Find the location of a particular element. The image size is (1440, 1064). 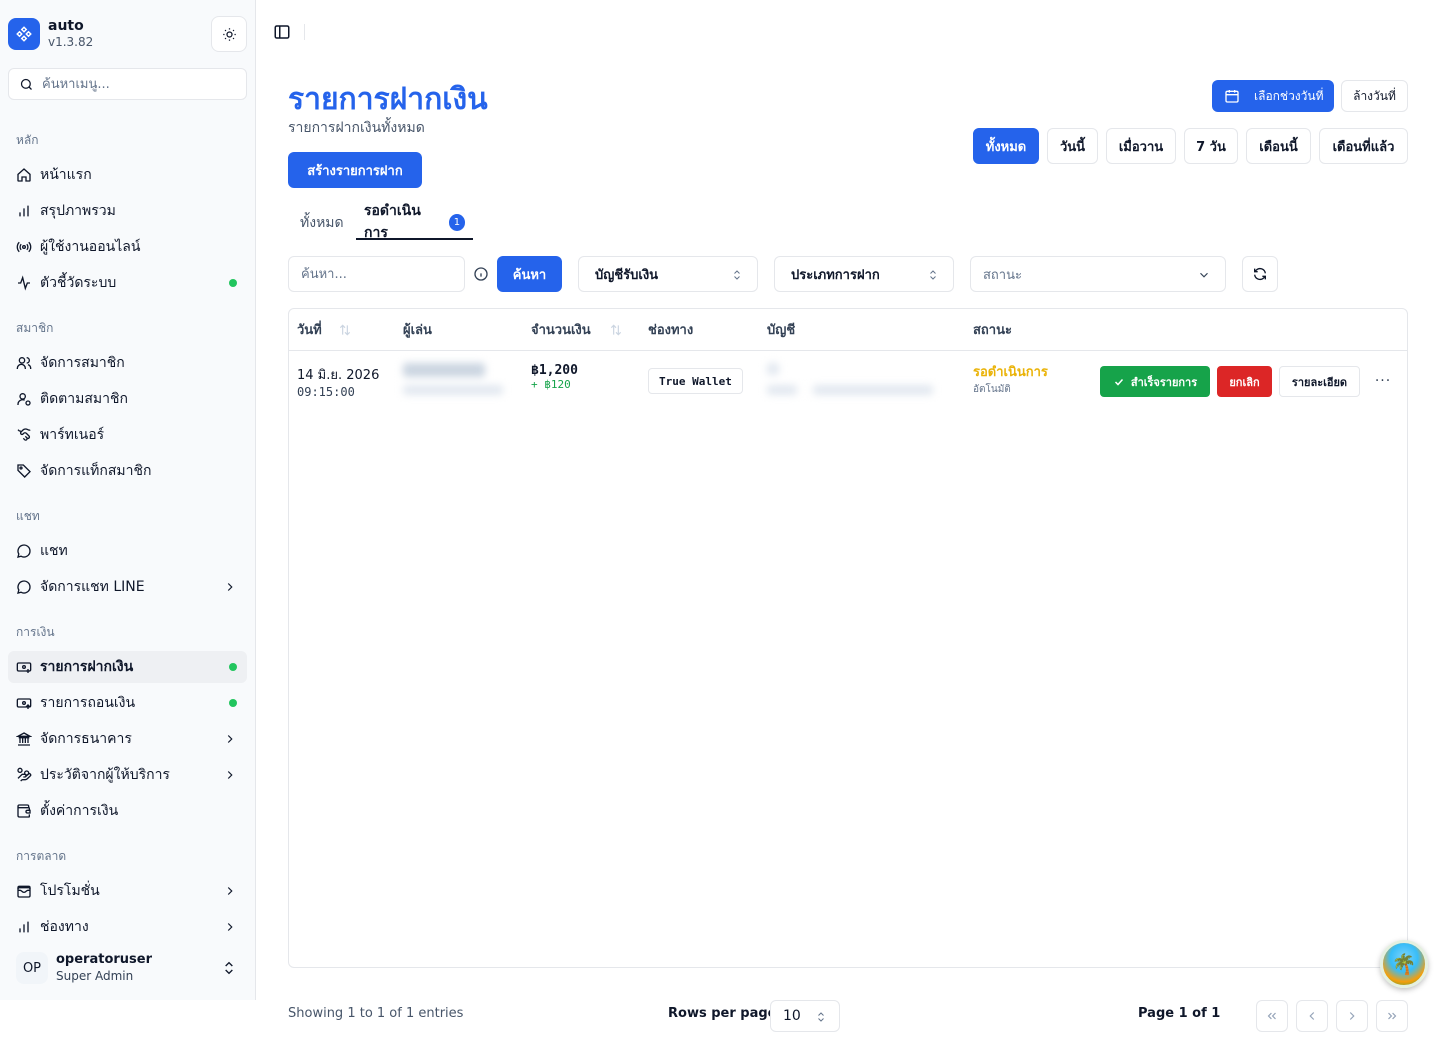

sidebar-item-label: พาร์ทเนอร์ is located at coordinates (72, 435).